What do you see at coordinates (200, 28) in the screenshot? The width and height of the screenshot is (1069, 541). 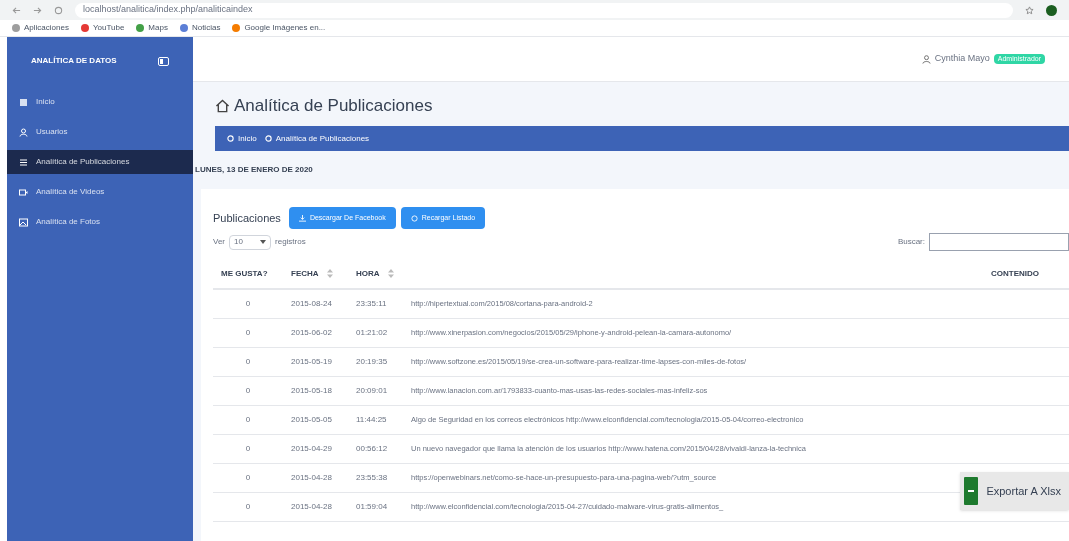 I see `bookmark-link: Noticias` at bounding box center [200, 28].